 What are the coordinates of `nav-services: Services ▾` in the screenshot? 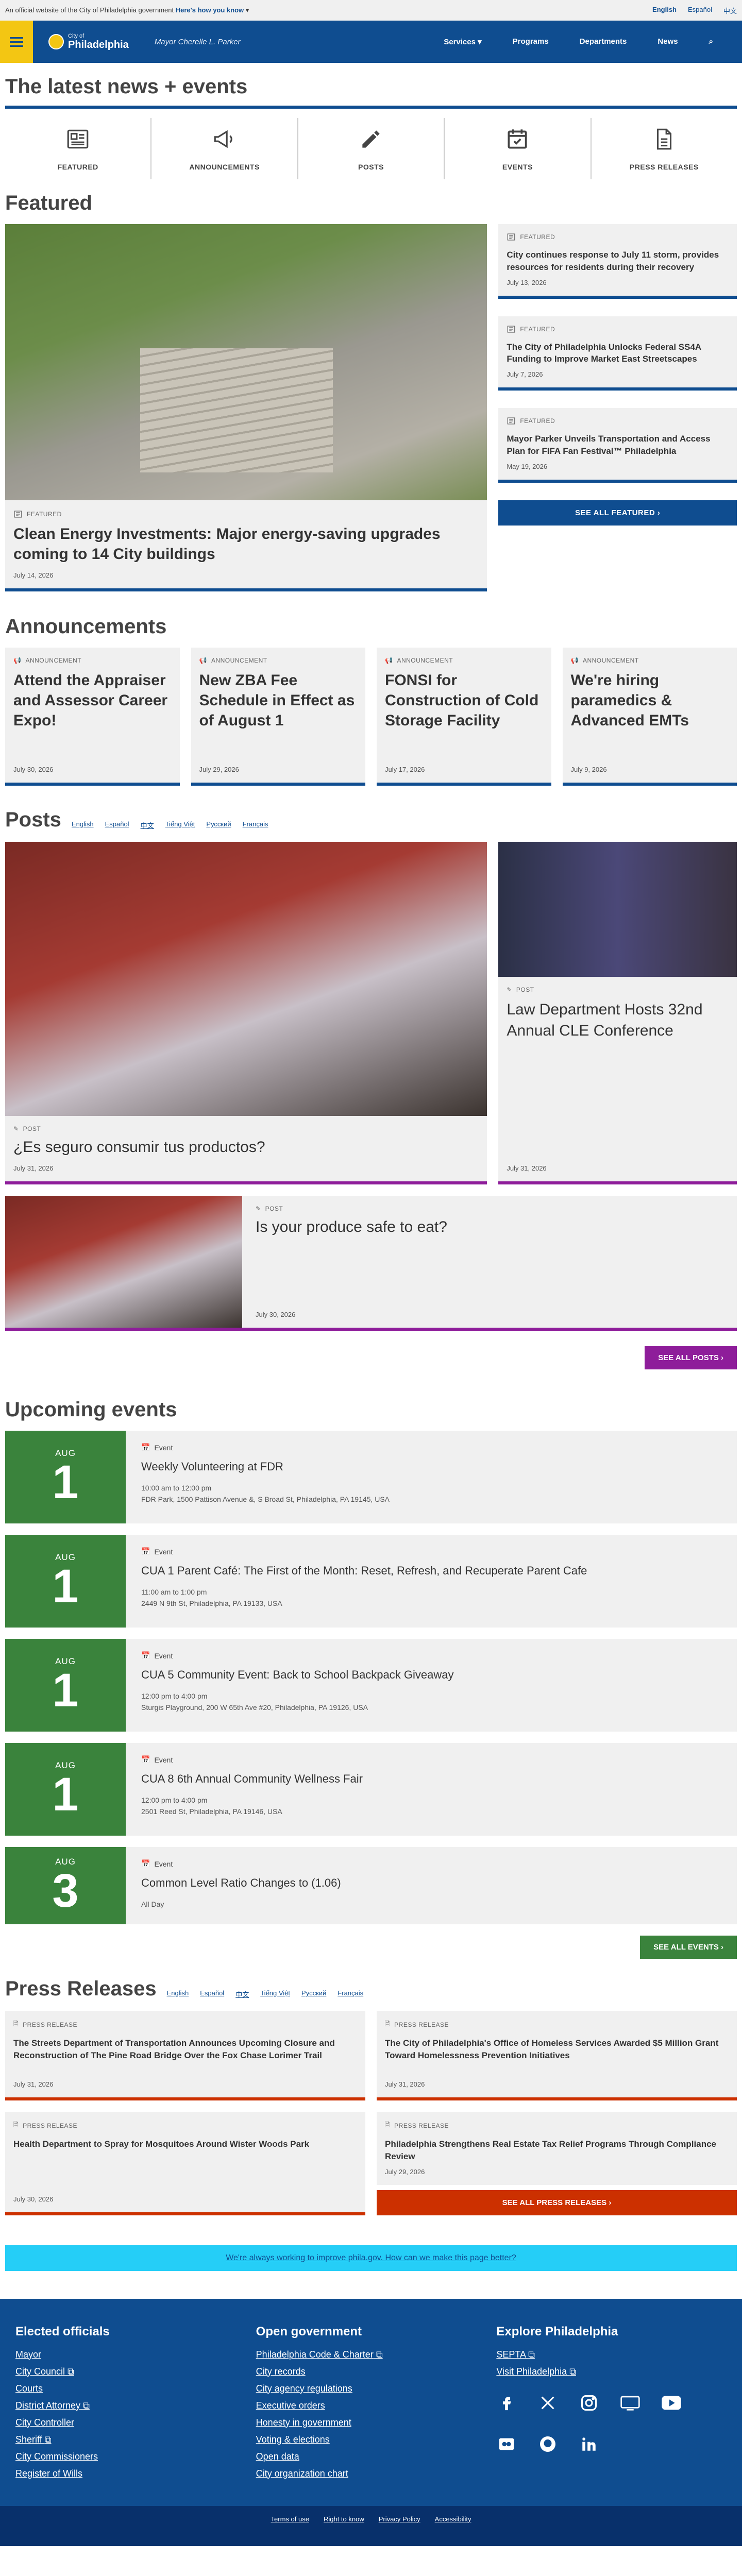 It's located at (462, 41).